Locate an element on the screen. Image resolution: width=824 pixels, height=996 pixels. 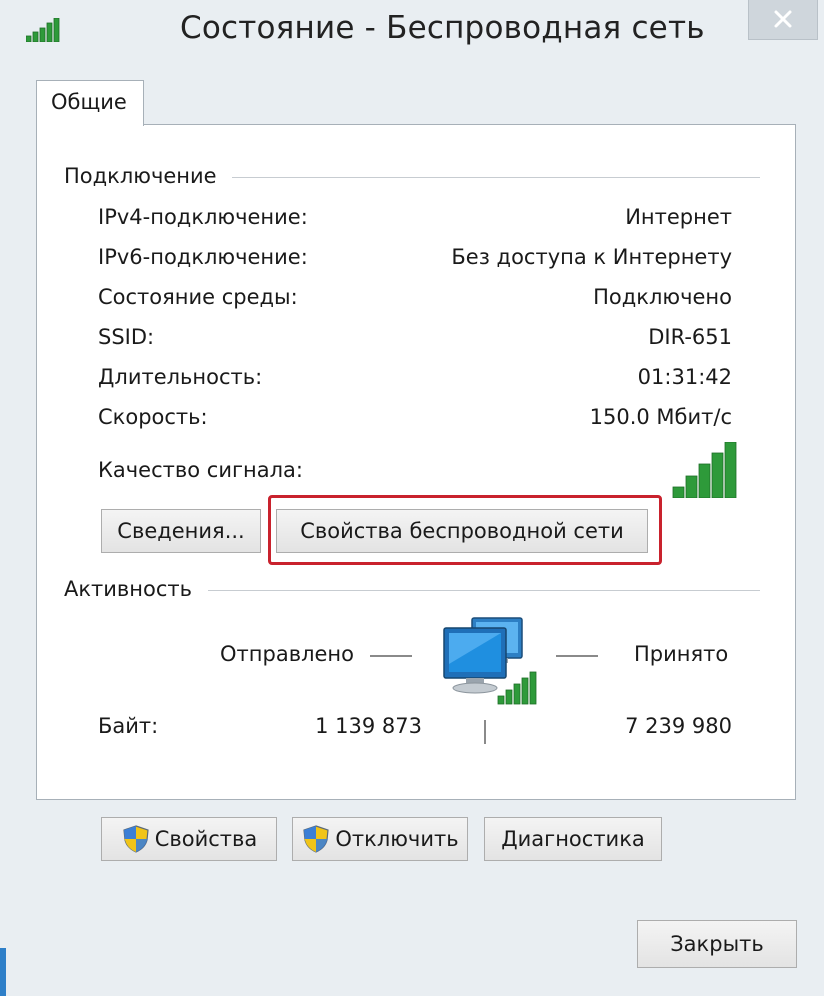
window-close-button is located at coordinates (783, 20).